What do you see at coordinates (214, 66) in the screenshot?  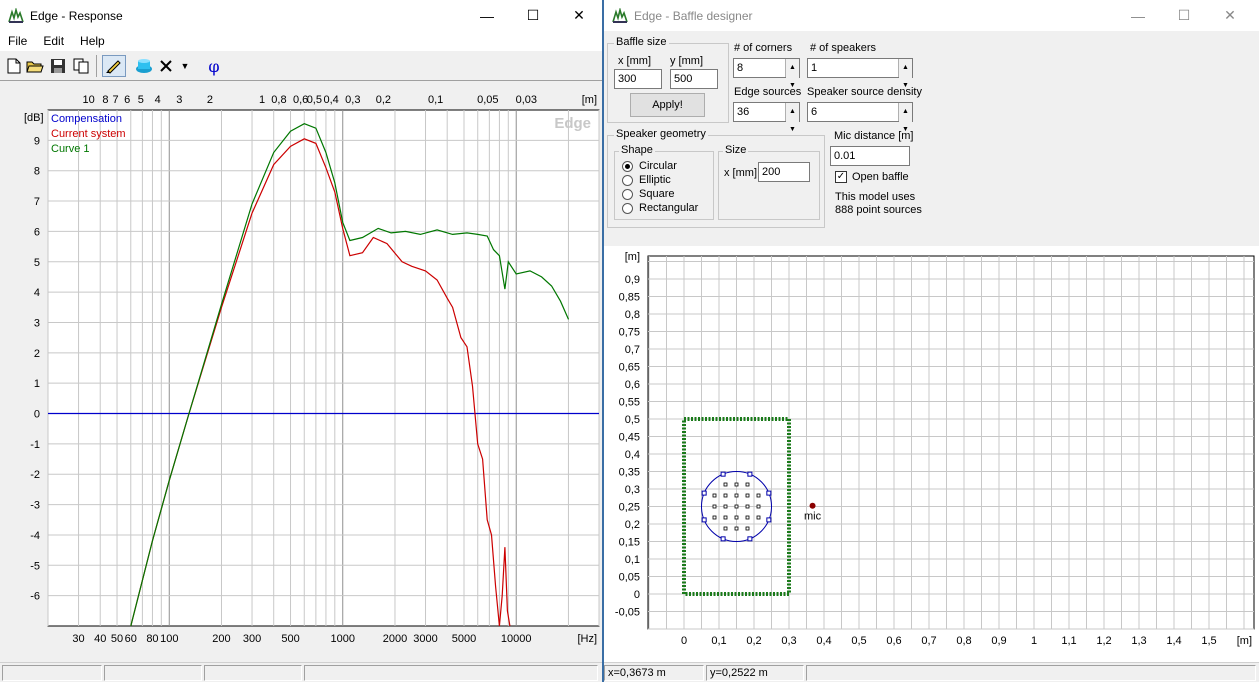 I see `phase-button: φ` at bounding box center [214, 66].